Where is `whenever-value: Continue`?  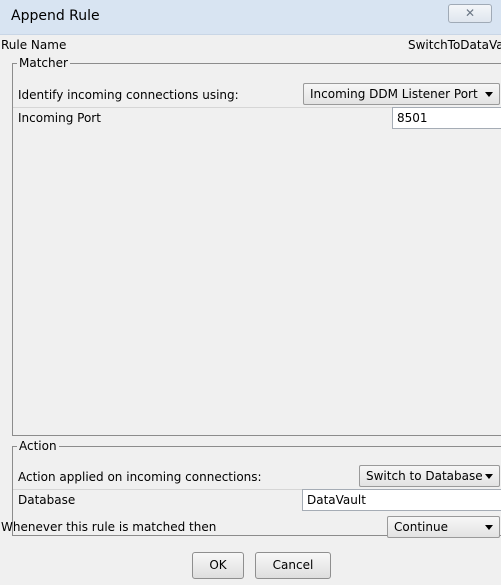 whenever-value: Continue is located at coordinates (421, 527).